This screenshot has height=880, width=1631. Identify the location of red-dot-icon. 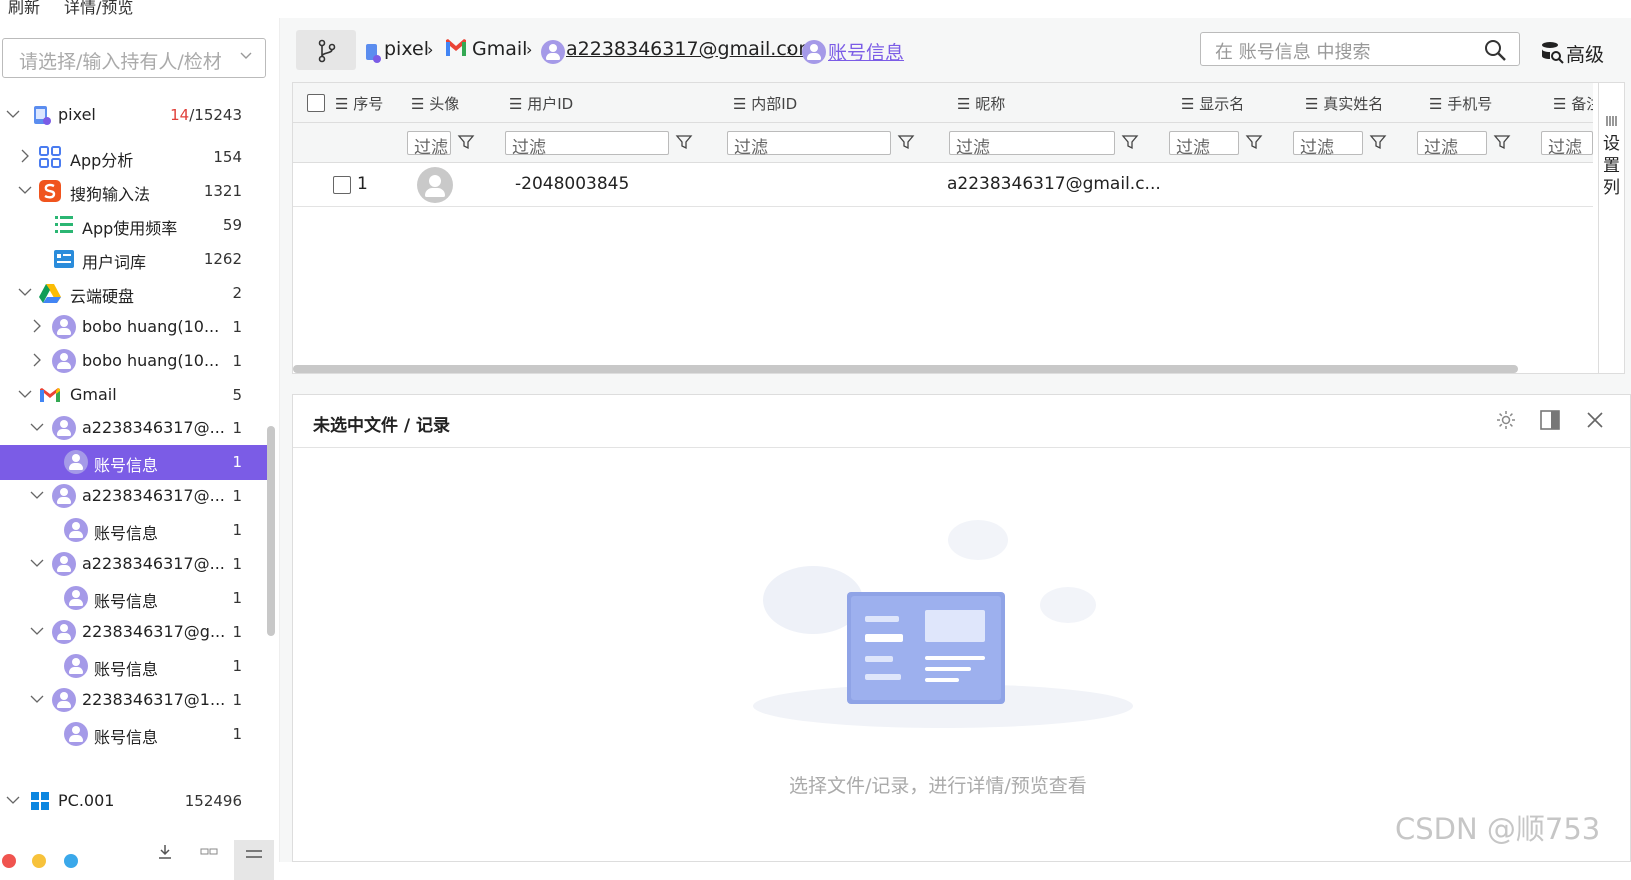
(9, 861).